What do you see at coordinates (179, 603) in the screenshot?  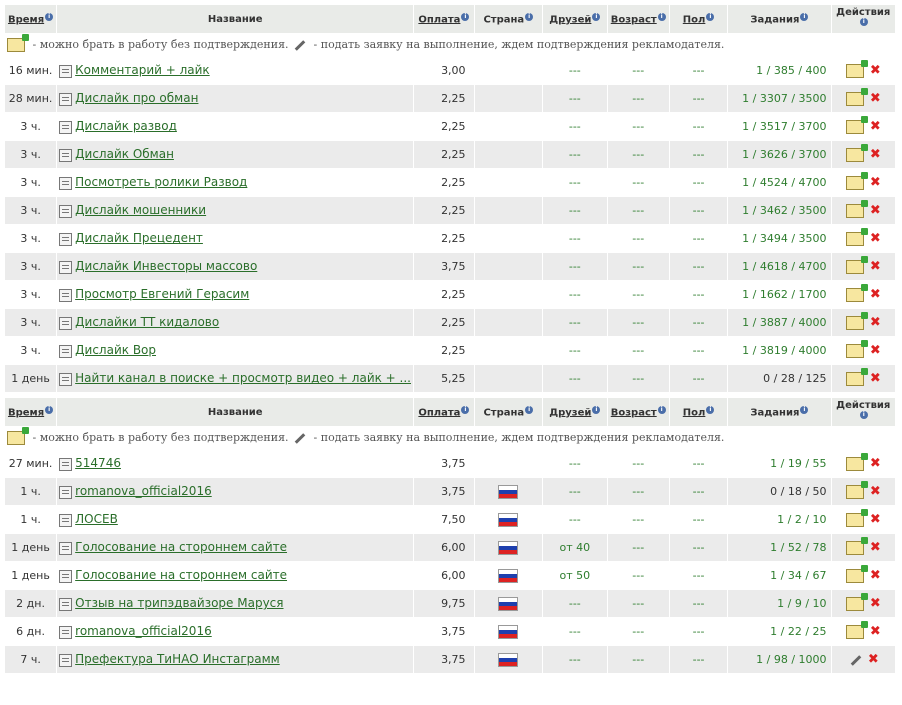 I see `task-link: Отзыв на трипэдвайзоре Маруся` at bounding box center [179, 603].